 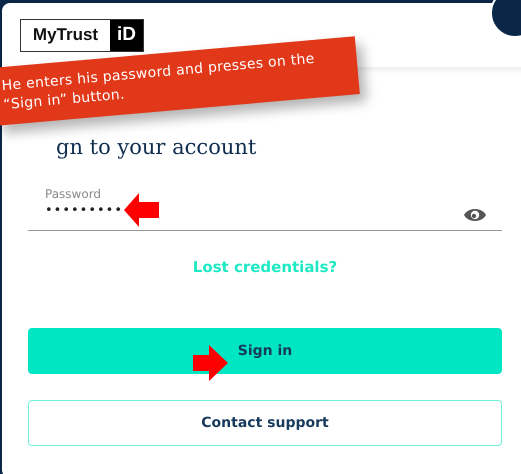 I want to click on heading: gn to your account, so click(x=156, y=147).